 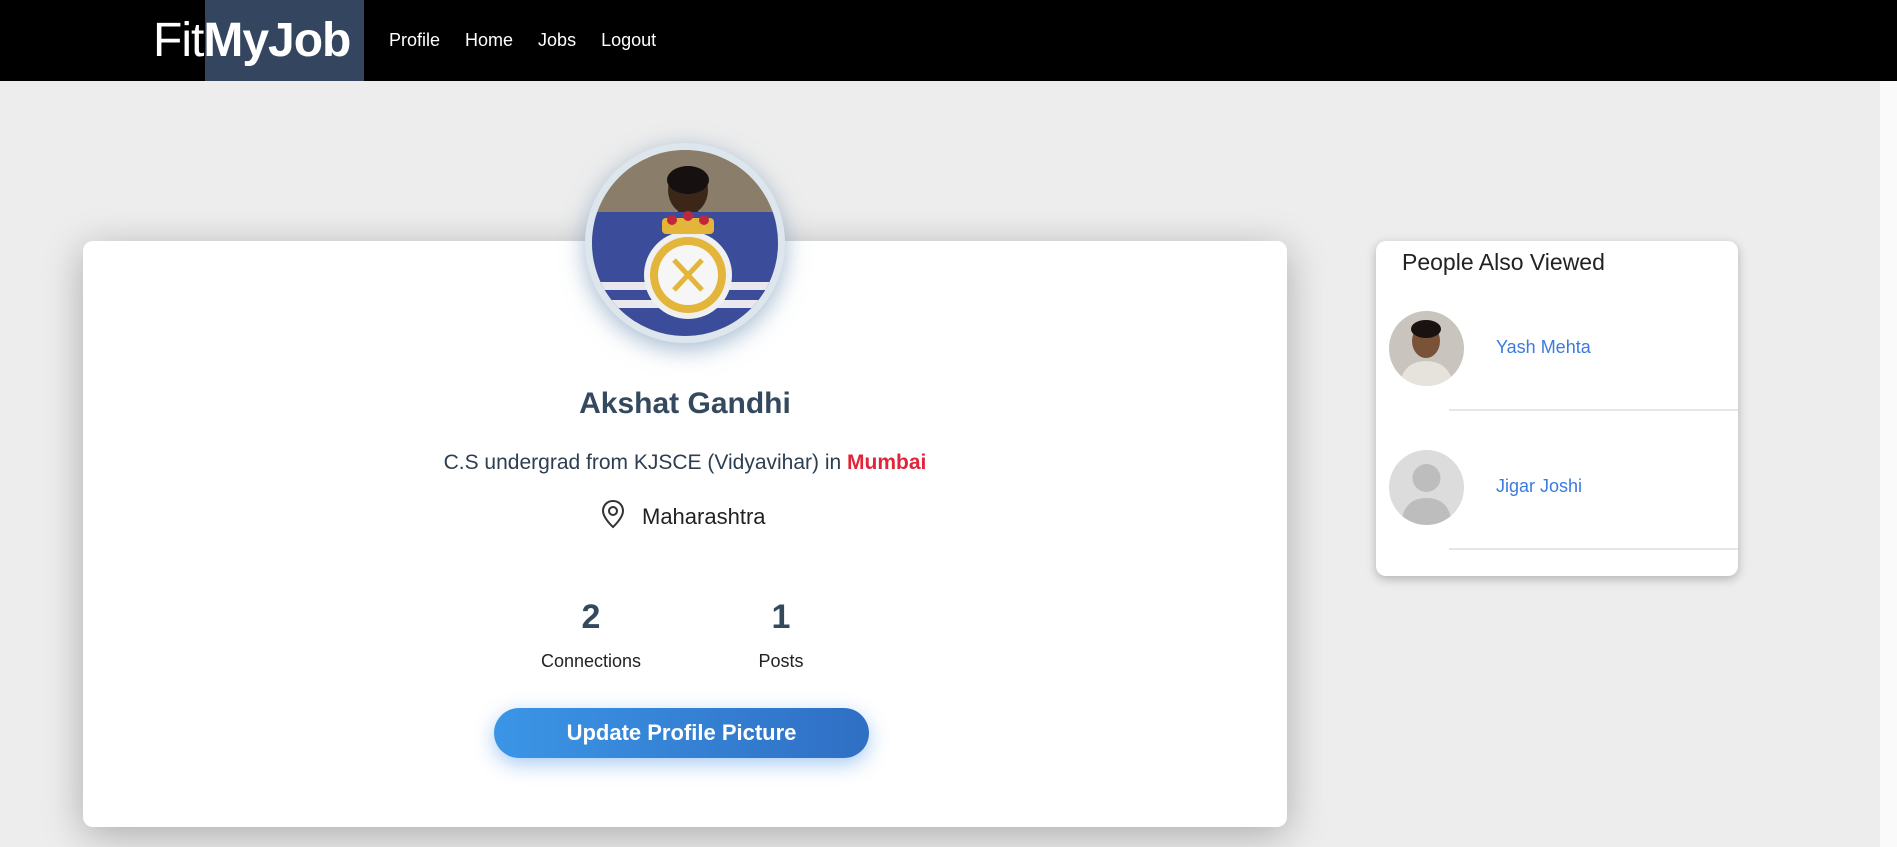 What do you see at coordinates (277, 40) in the screenshot?
I see `brand-text-myjob: MyJob` at bounding box center [277, 40].